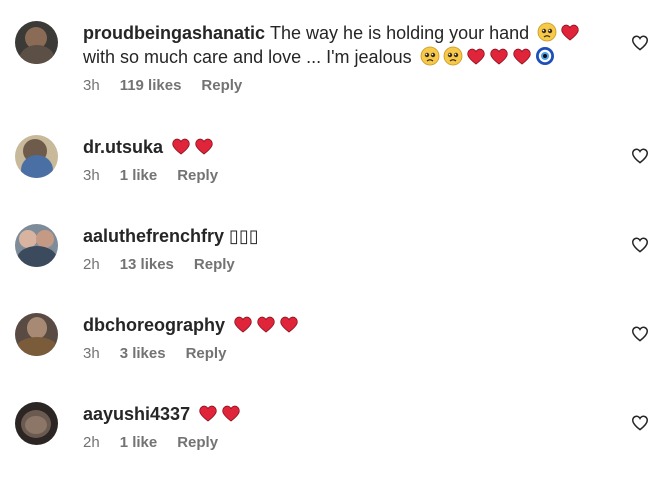  Describe the element at coordinates (343, 264) in the screenshot. I see `comment-meta: 2h 13 likes Reply` at that location.